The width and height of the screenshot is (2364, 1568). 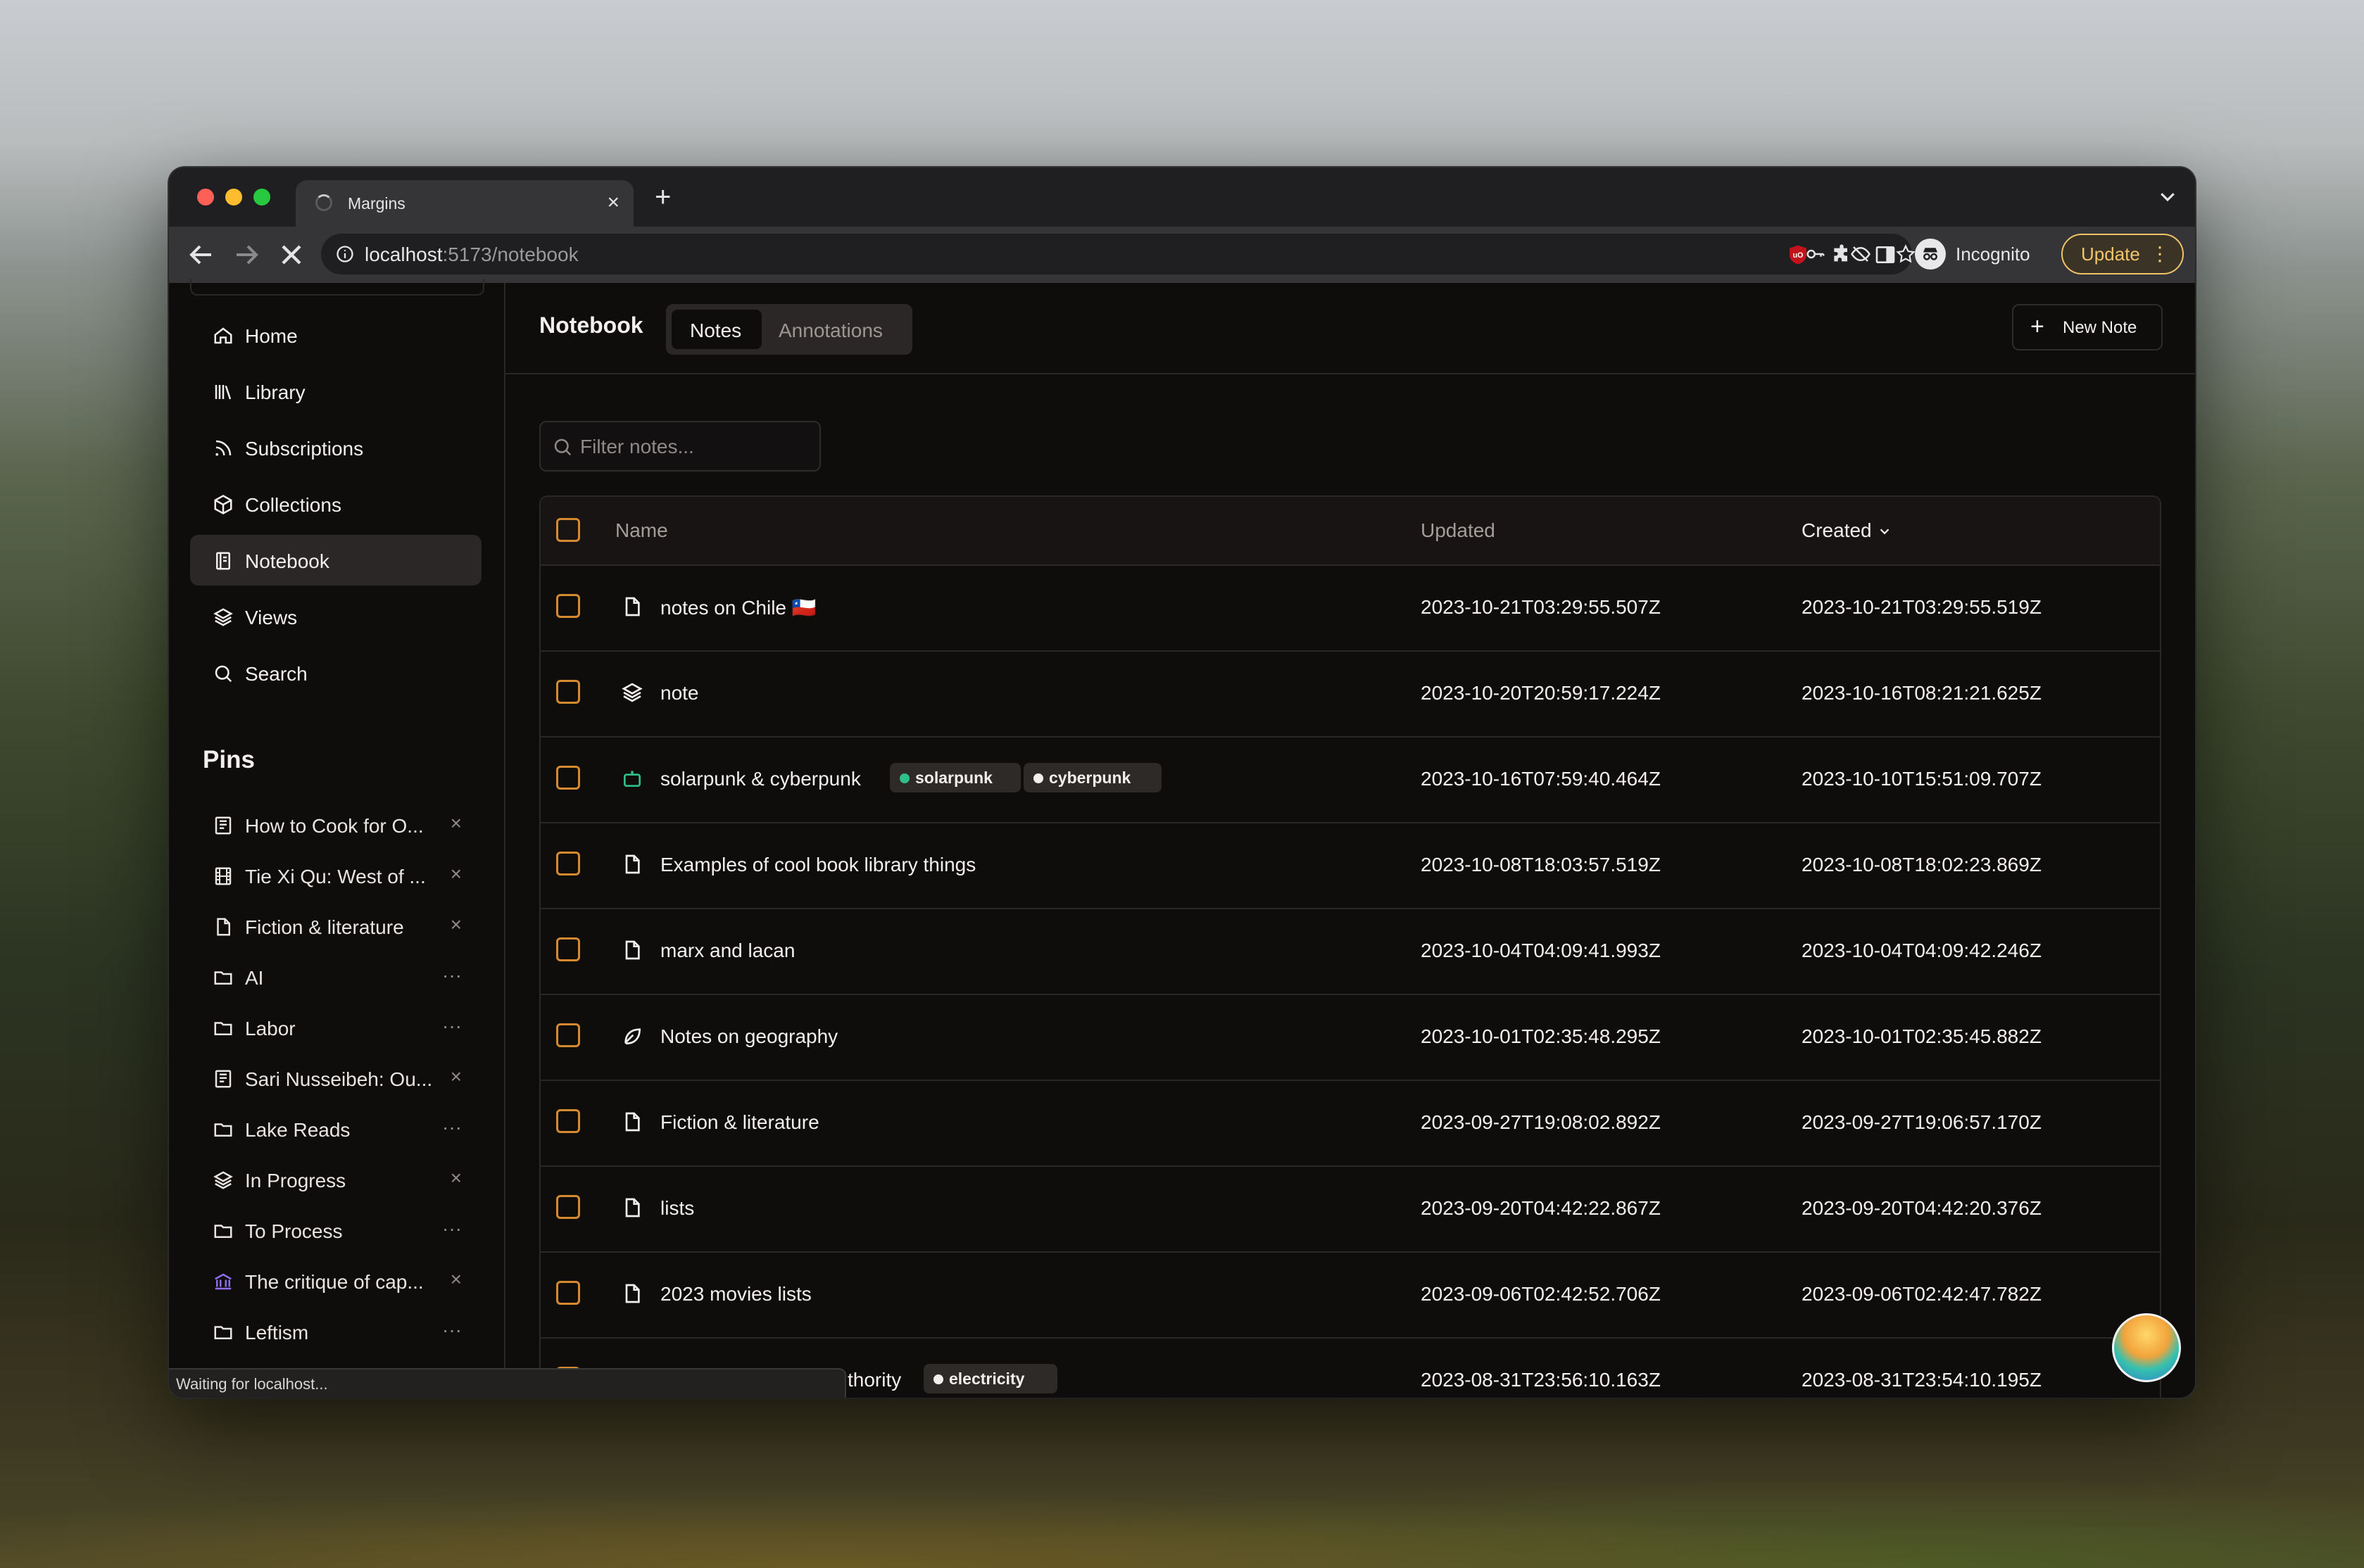 I want to click on sidebar-item-notebook: Notebook, so click(x=336, y=560).